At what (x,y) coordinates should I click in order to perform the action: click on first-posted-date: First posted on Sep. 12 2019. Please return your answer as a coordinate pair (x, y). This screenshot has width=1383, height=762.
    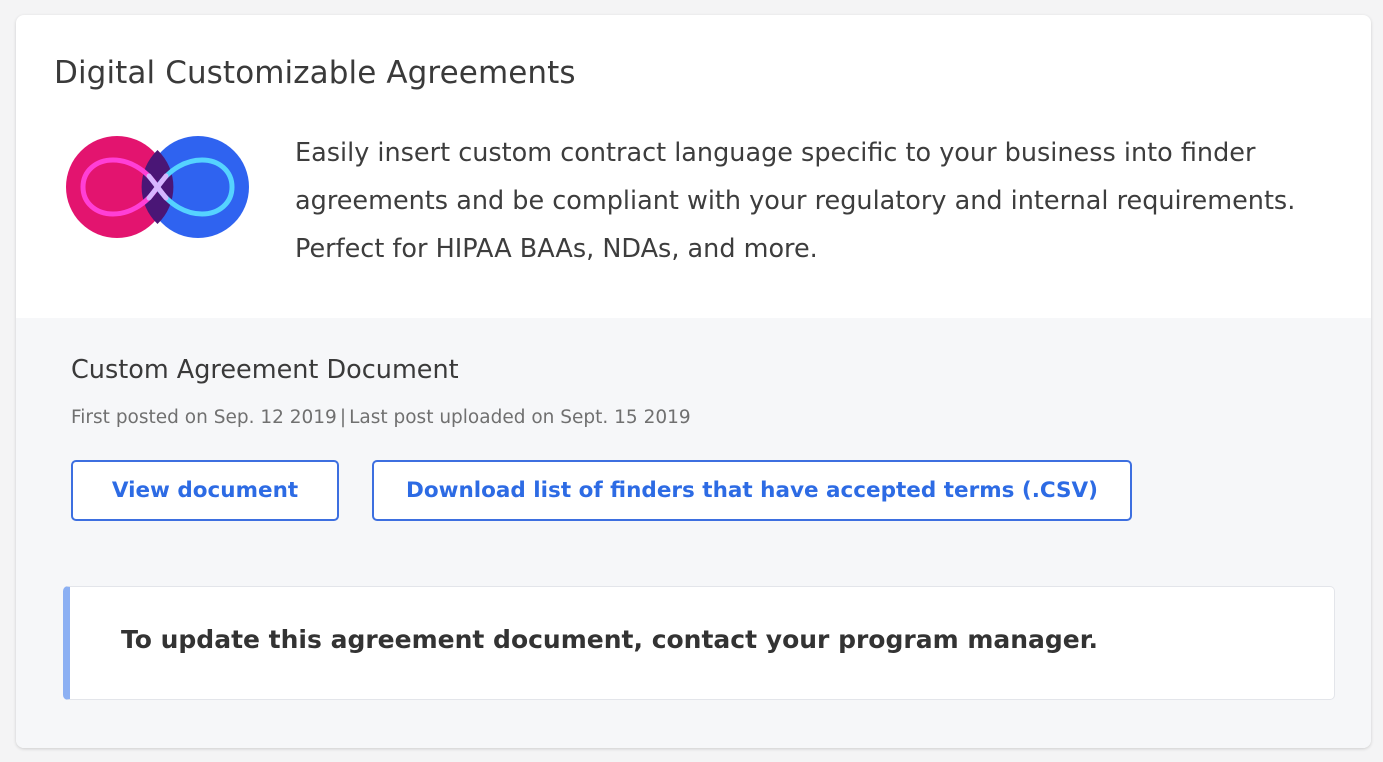
    Looking at the image, I should click on (204, 417).